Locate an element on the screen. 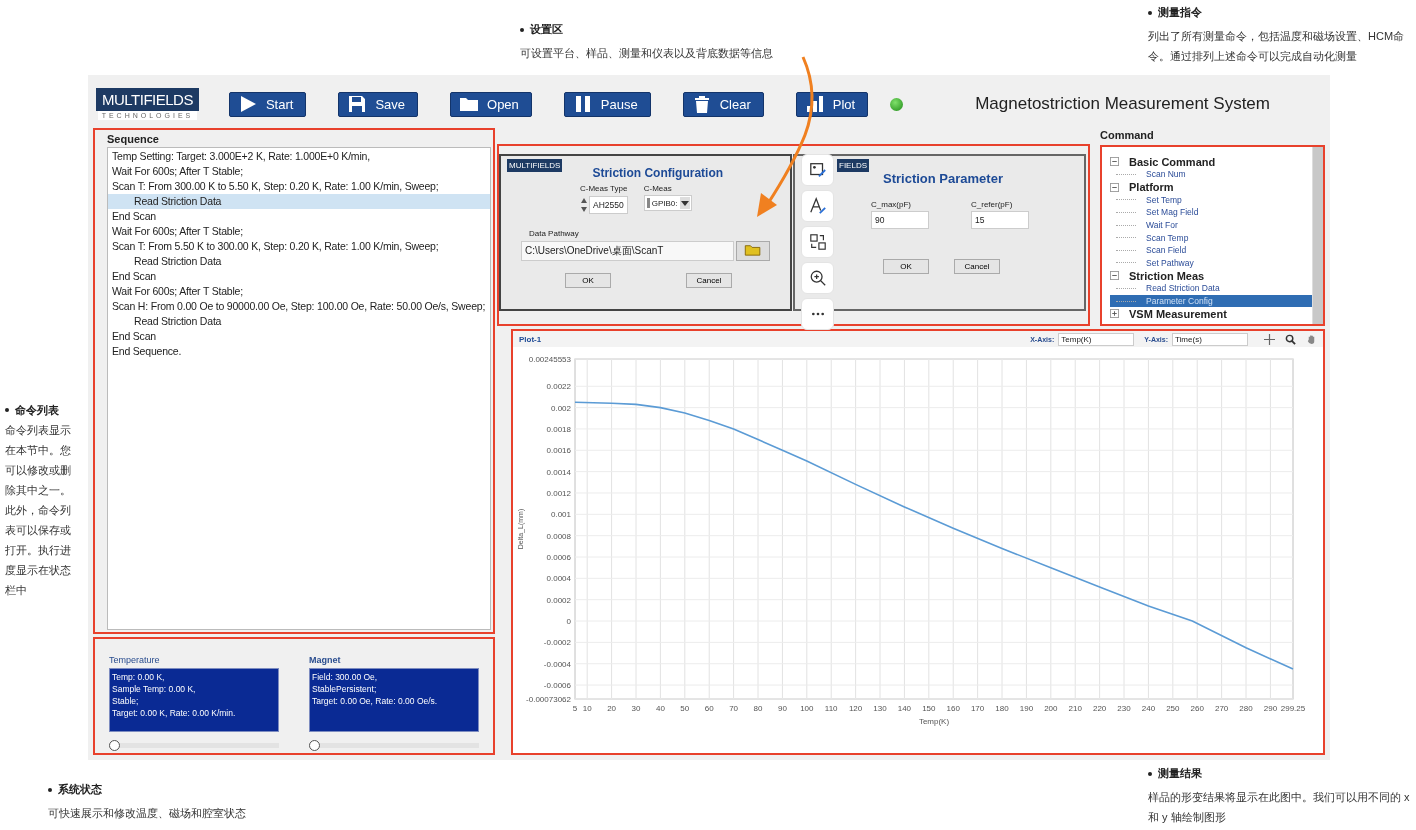  toolbar-button: Start is located at coordinates (267, 104).